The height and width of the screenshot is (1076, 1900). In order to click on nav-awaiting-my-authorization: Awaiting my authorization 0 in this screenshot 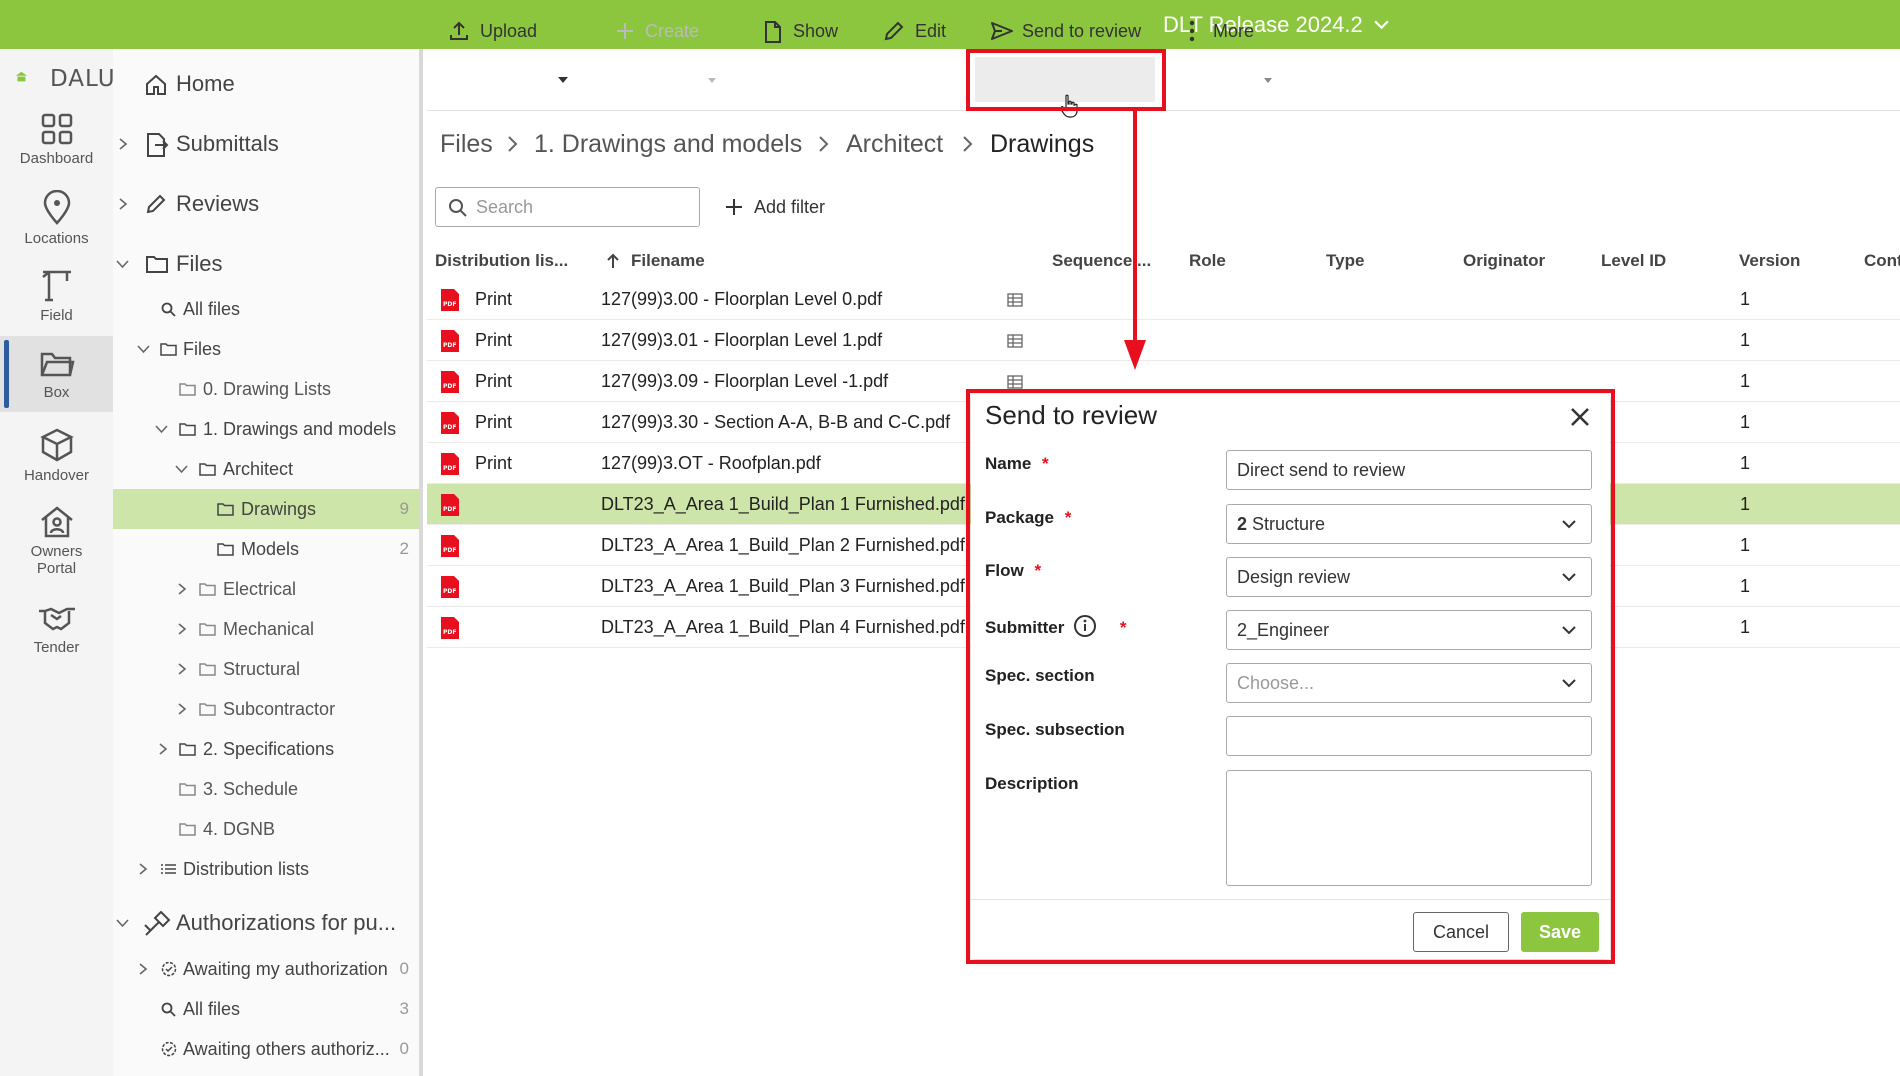, I will do `click(266, 969)`.